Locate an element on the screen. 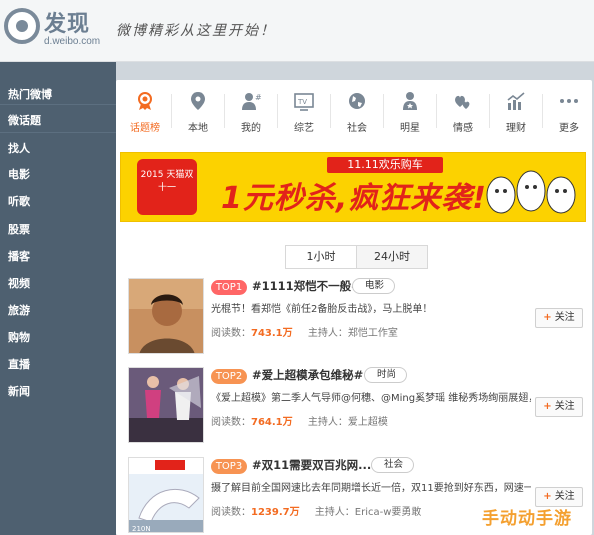 The image size is (594, 535). tab-24-hours: 24小时 is located at coordinates (392, 257).